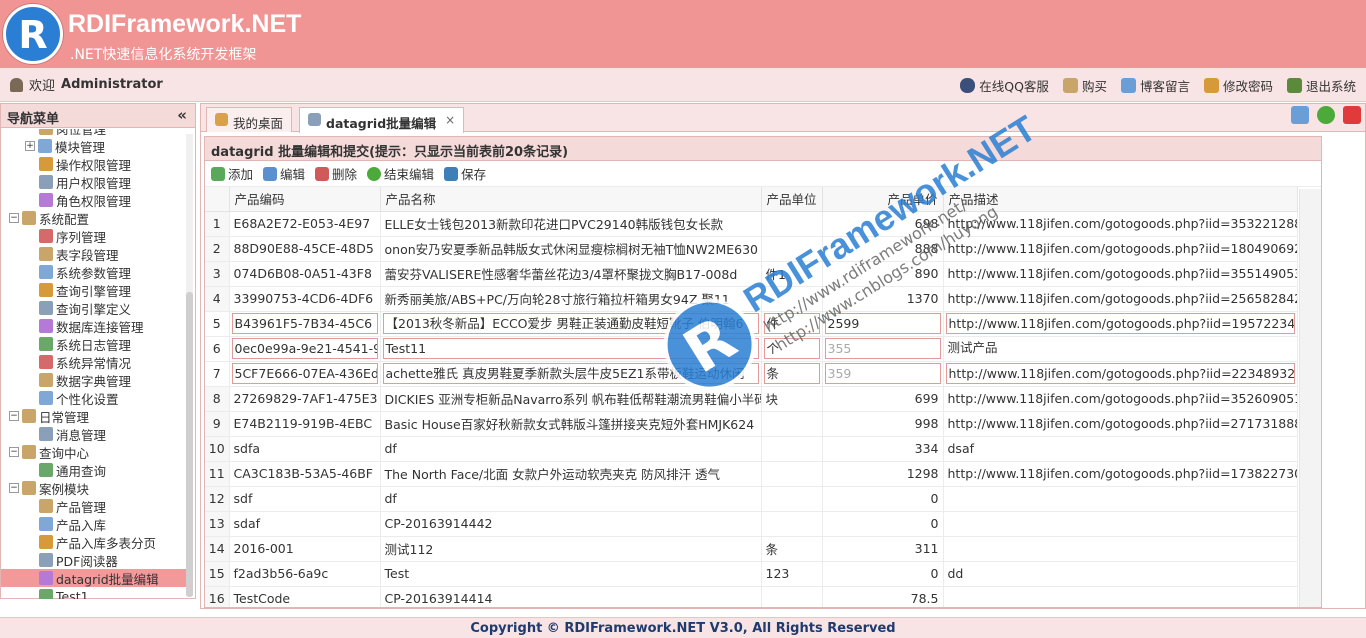 Image resolution: width=1366 pixels, height=638 pixels. I want to click on edit-field-name: achette雅氏 真皮男鞋夏季新款头层牛皮5EZ1系带板鞋运动休闲, so click(570, 373).